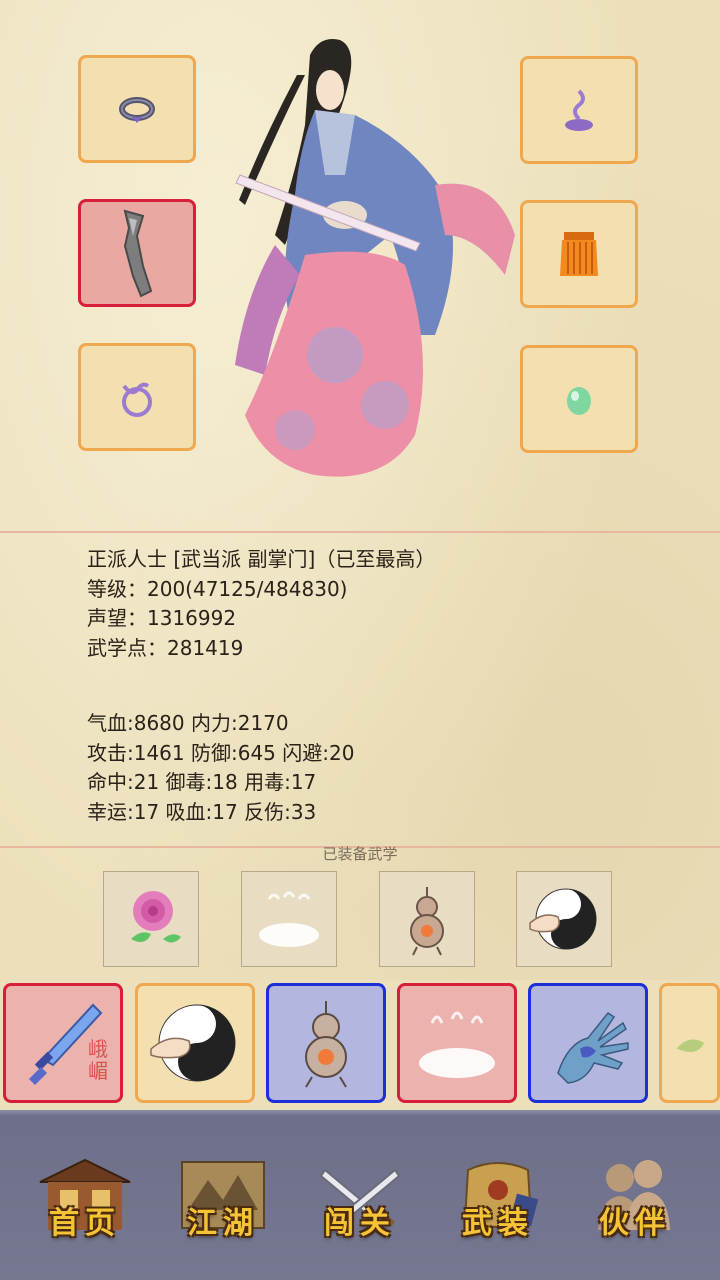 The image size is (720, 1280). Describe the element at coordinates (202, 782) in the screenshot. I see `stats-line: 命中:21 御毒:18 用毒:17` at that location.